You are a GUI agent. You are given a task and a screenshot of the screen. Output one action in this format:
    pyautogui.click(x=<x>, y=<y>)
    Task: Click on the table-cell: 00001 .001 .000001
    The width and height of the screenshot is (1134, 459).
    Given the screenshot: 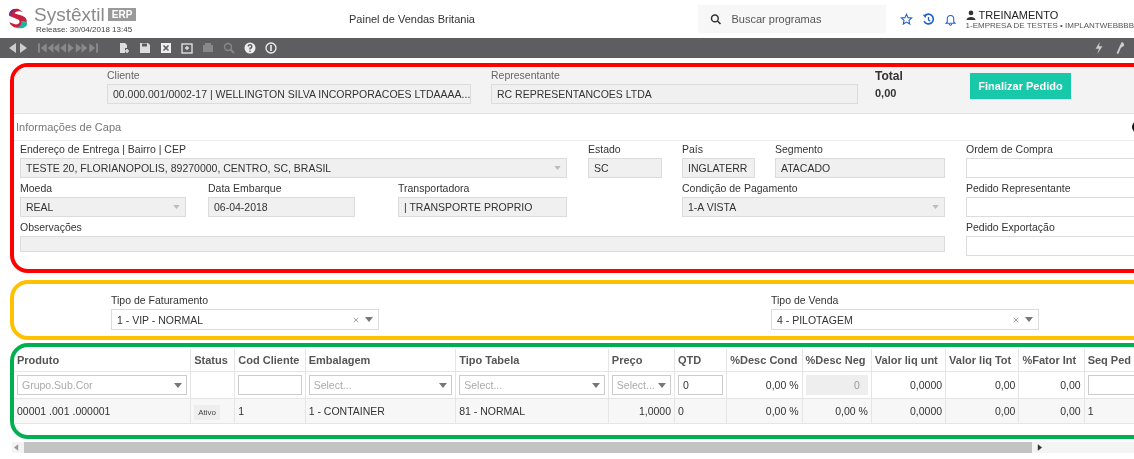 What is the action you would take?
    pyautogui.click(x=64, y=411)
    